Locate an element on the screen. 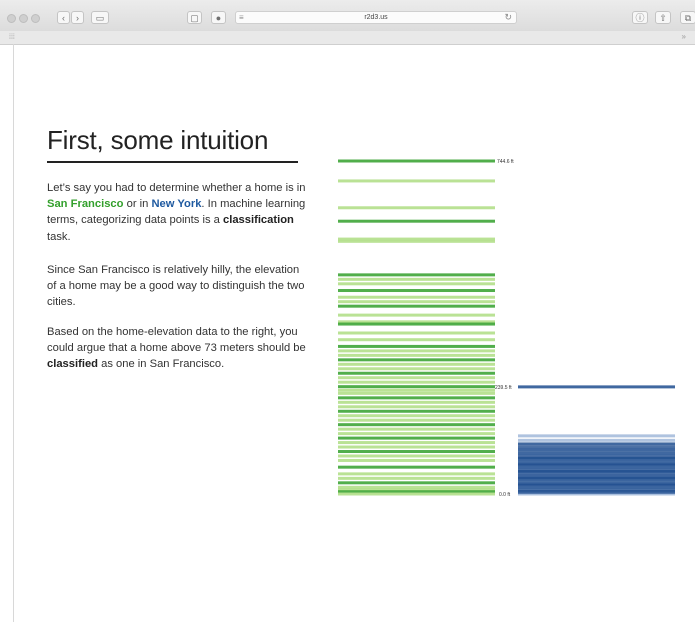 This screenshot has width=695, height=622. san-francisco-strips is located at coordinates (416, 327).